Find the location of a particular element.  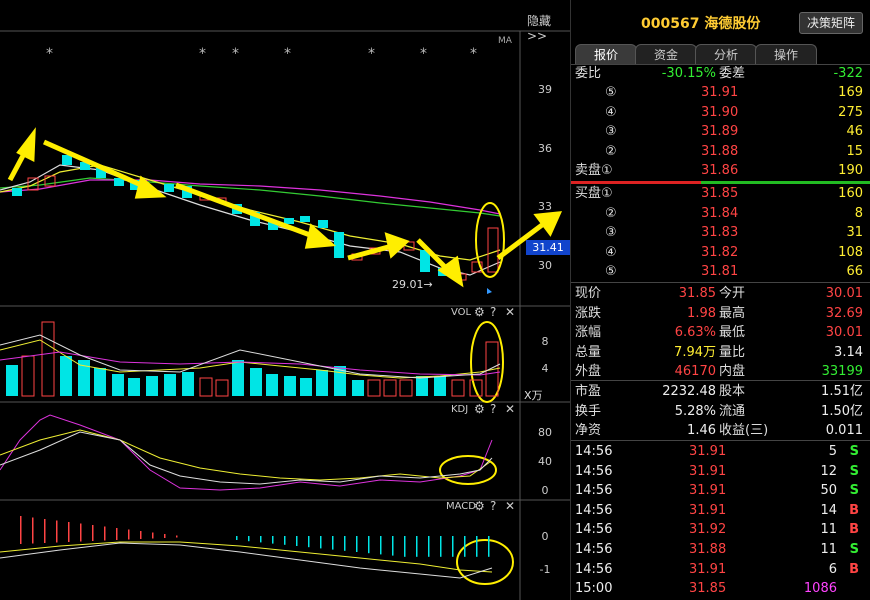

orderbook-level: ③ is located at coordinates (611, 131).